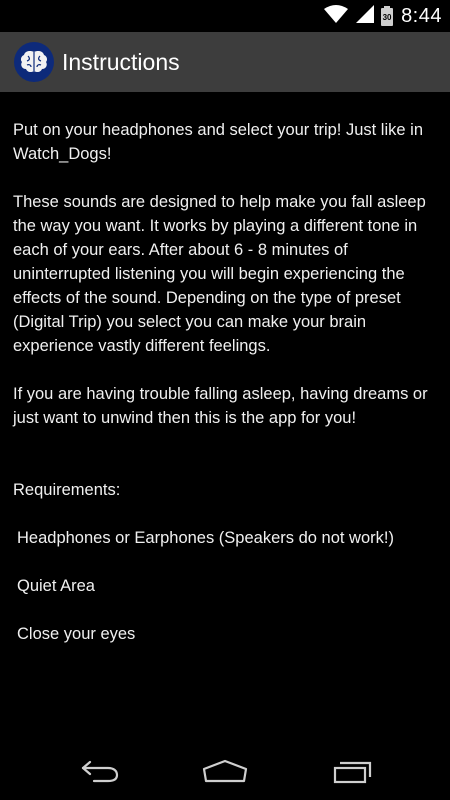  I want to click on requirements-title: Requirements:, so click(67, 490).